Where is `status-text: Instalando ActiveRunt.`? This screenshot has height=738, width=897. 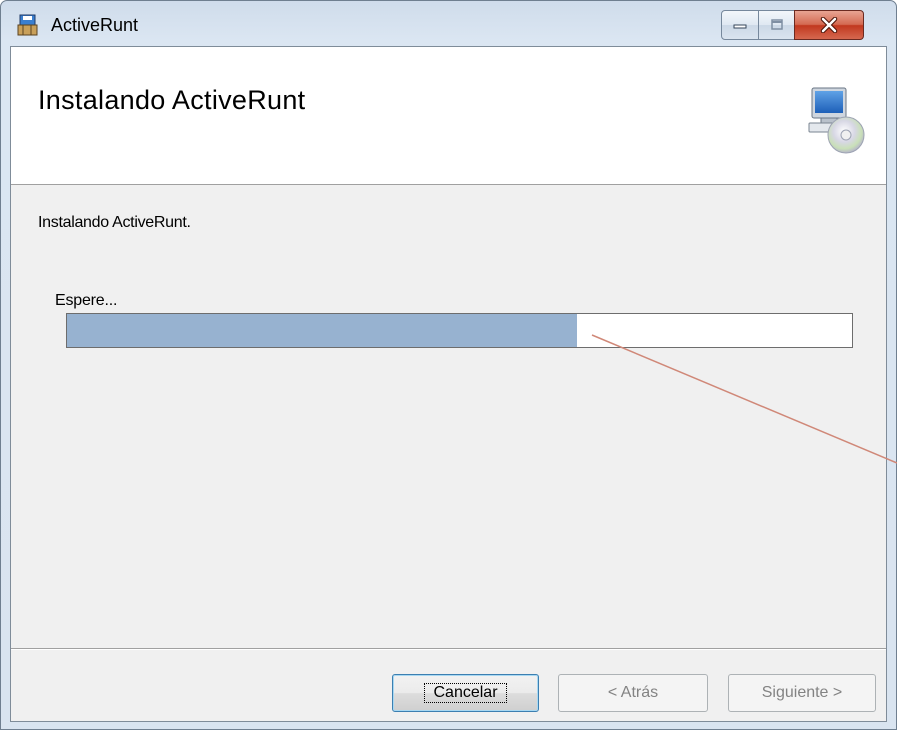 status-text: Instalando ActiveRunt. is located at coordinates (114, 222).